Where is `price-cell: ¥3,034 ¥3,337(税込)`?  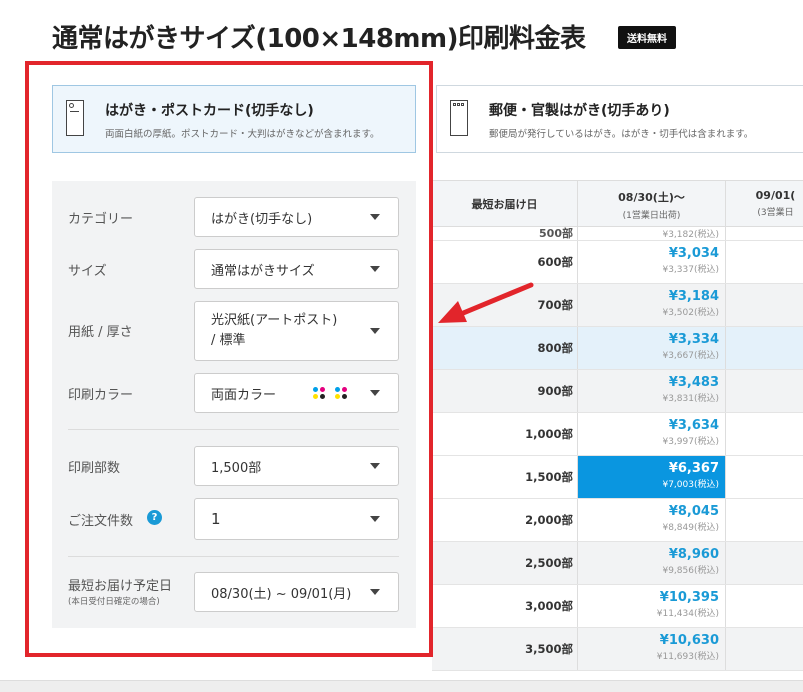
price-cell: ¥3,034 ¥3,337(税込) is located at coordinates (652, 262).